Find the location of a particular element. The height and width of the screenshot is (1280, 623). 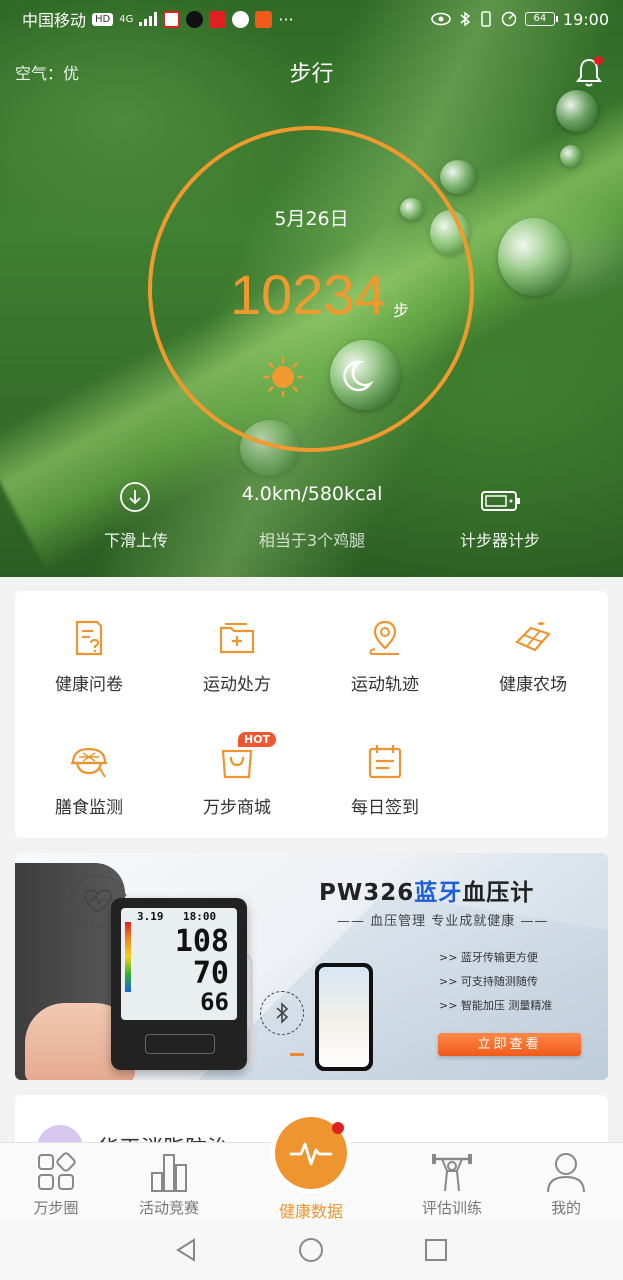

banner-title: PW326蓝牙血压计 is located at coordinates (426, 890).